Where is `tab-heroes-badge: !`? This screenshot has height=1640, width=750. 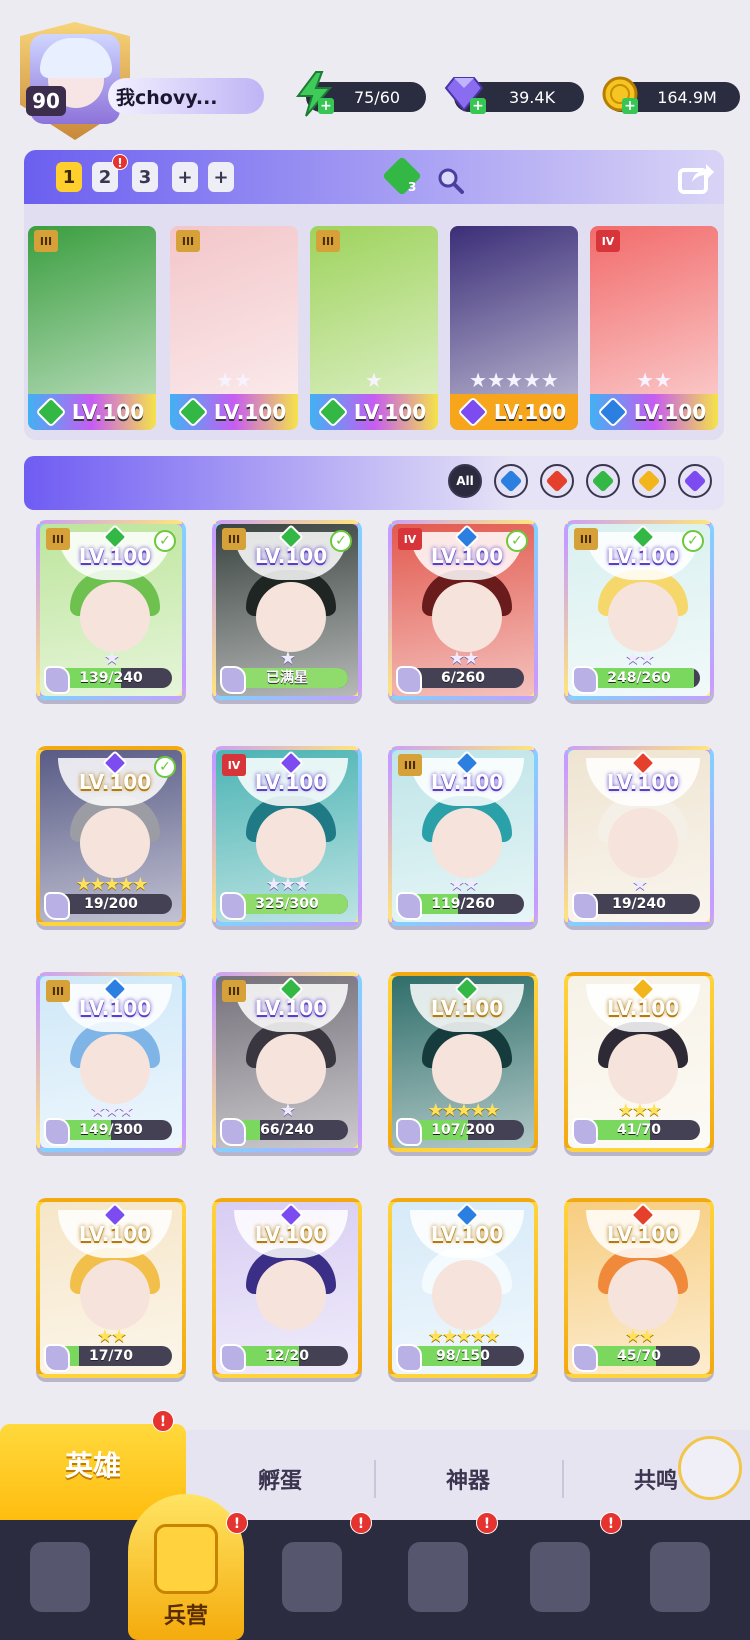
tab-heroes-badge: ! is located at coordinates (163, 1421).